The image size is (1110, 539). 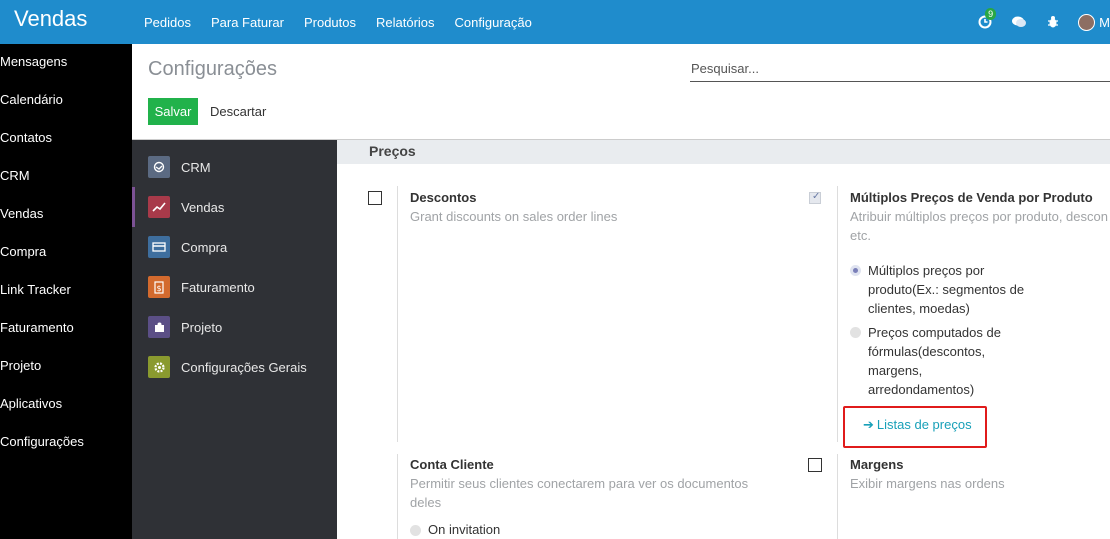 What do you see at coordinates (855, 332) in the screenshot?
I see `multi-prices-option-formulas-radio` at bounding box center [855, 332].